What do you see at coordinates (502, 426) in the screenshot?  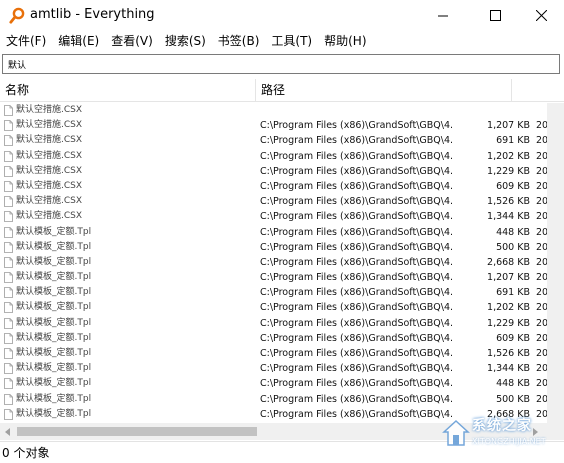 I see `watermark-text: 系统之家` at bounding box center [502, 426].